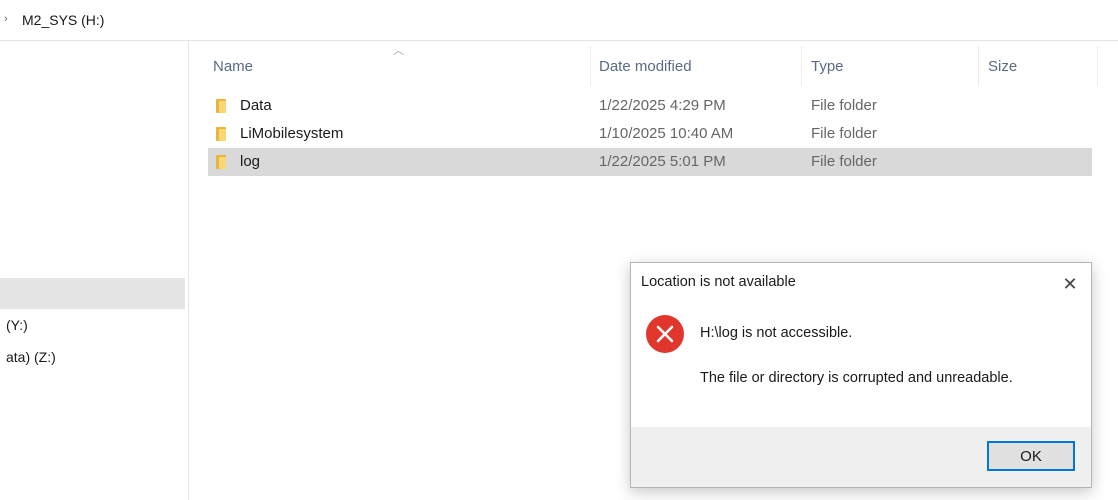 This screenshot has height=500, width=1118. Describe the element at coordinates (31, 357) in the screenshot. I see `nav-item-drive-z: ata) (Z:)` at that location.